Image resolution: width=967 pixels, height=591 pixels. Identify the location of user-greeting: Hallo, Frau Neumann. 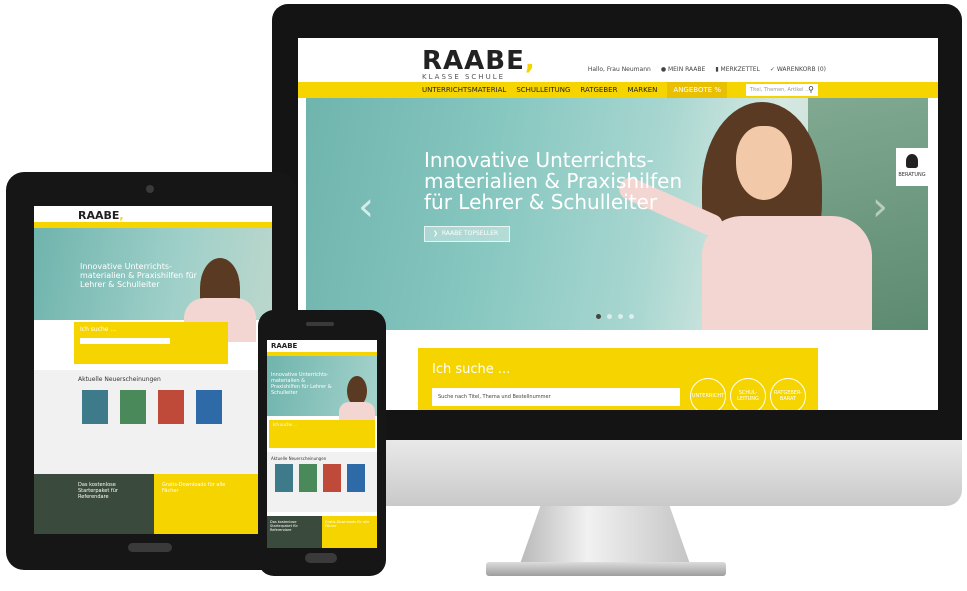
(619, 69).